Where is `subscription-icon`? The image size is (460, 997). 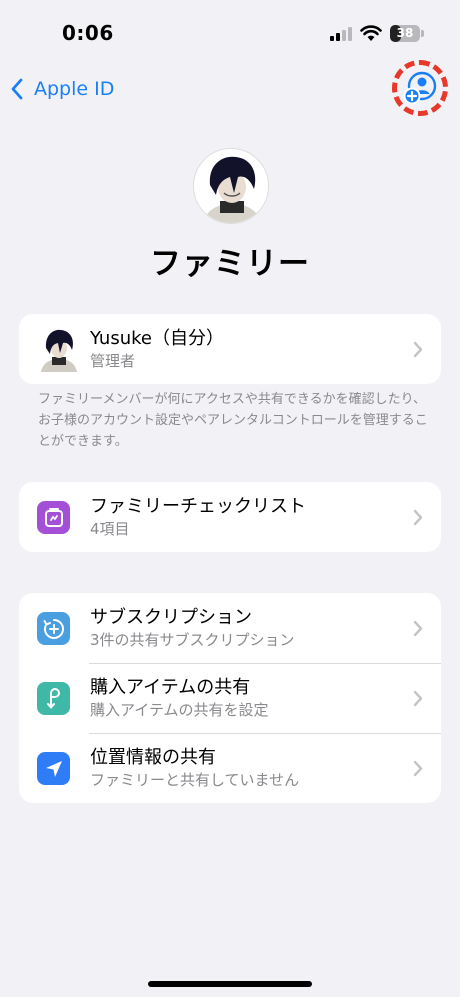 subscription-icon is located at coordinates (53, 628).